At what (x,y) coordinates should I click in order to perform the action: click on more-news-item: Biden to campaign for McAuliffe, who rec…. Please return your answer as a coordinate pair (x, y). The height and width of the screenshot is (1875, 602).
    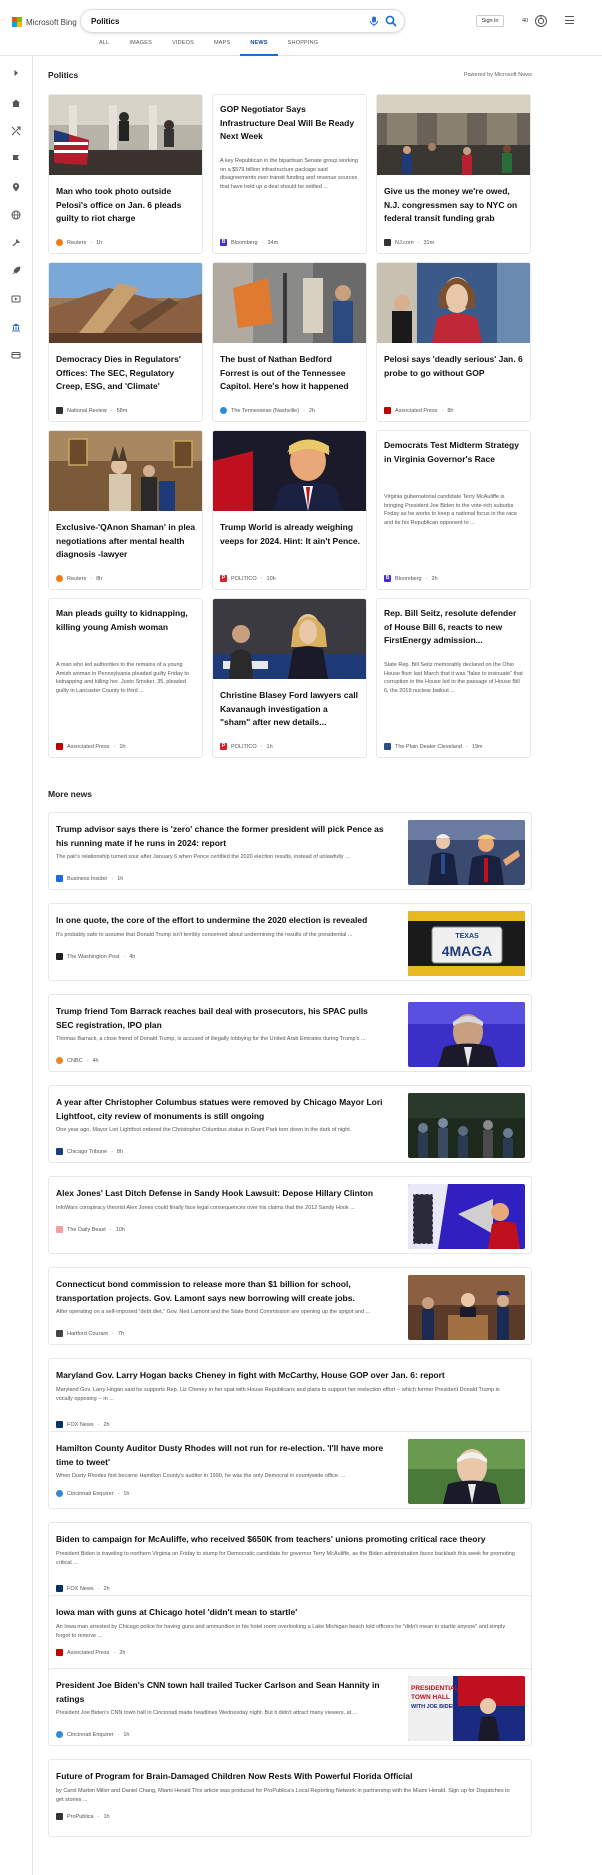
    Looking at the image, I should click on (290, 1561).